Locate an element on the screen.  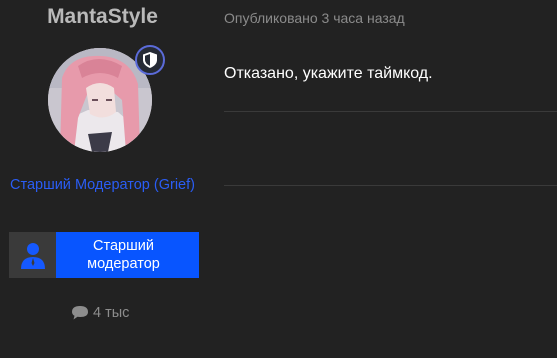
group-badge is located at coordinates (150, 60).